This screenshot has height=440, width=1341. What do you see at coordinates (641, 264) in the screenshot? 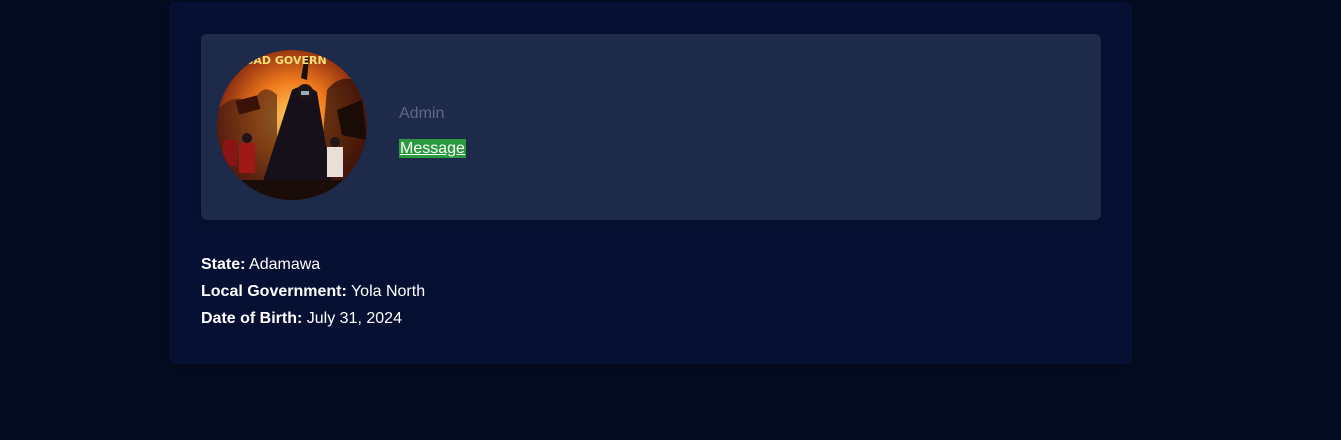
I see `detail-row-state: State: Adamawa` at bounding box center [641, 264].